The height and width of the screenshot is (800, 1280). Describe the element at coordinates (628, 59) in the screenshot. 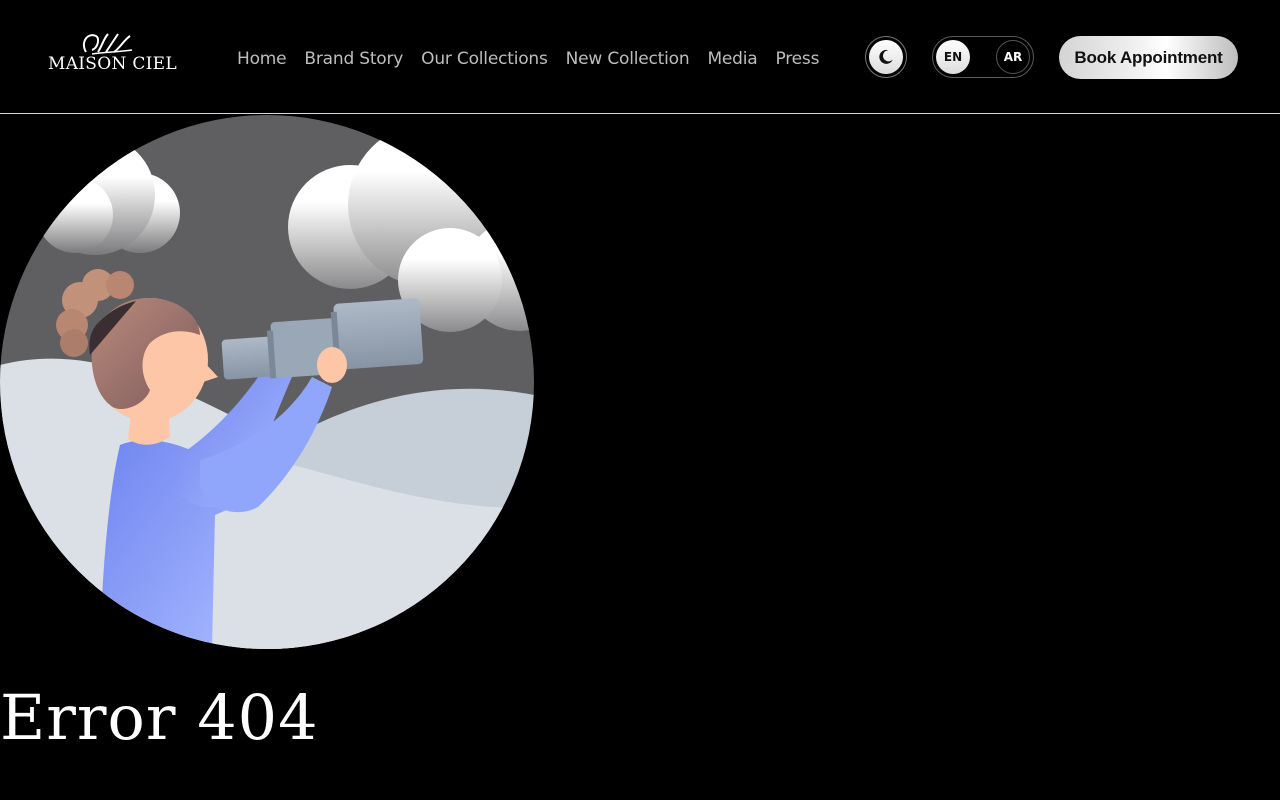

I see `nav-new-collection: New Collection` at that location.